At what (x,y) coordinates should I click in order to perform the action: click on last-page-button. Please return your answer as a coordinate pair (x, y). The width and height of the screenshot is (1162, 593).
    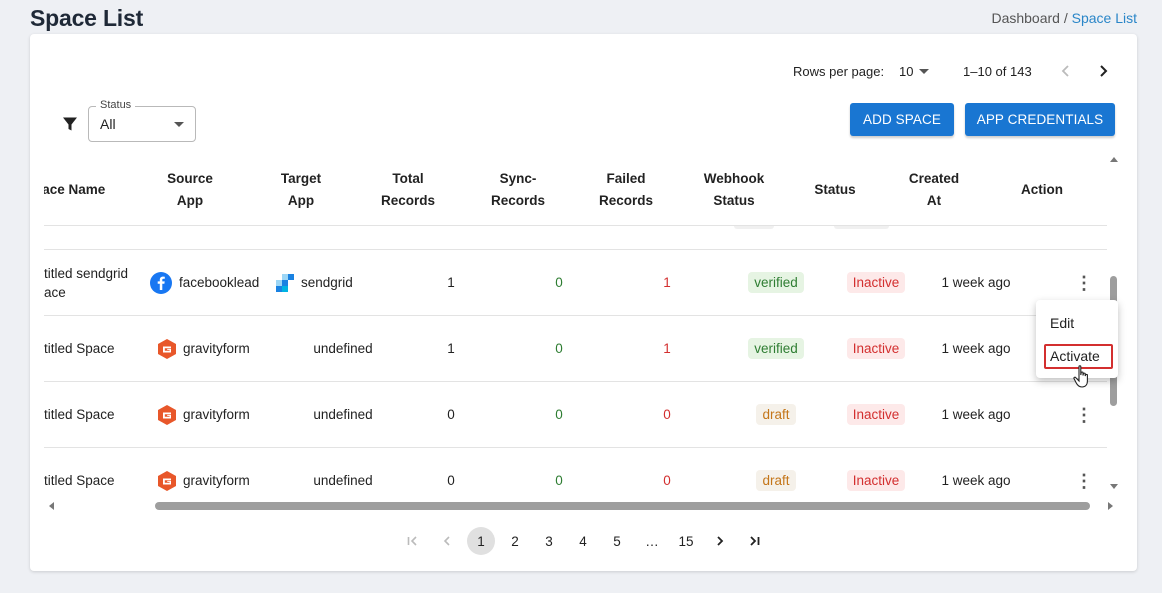
    Looking at the image, I should click on (754, 541).